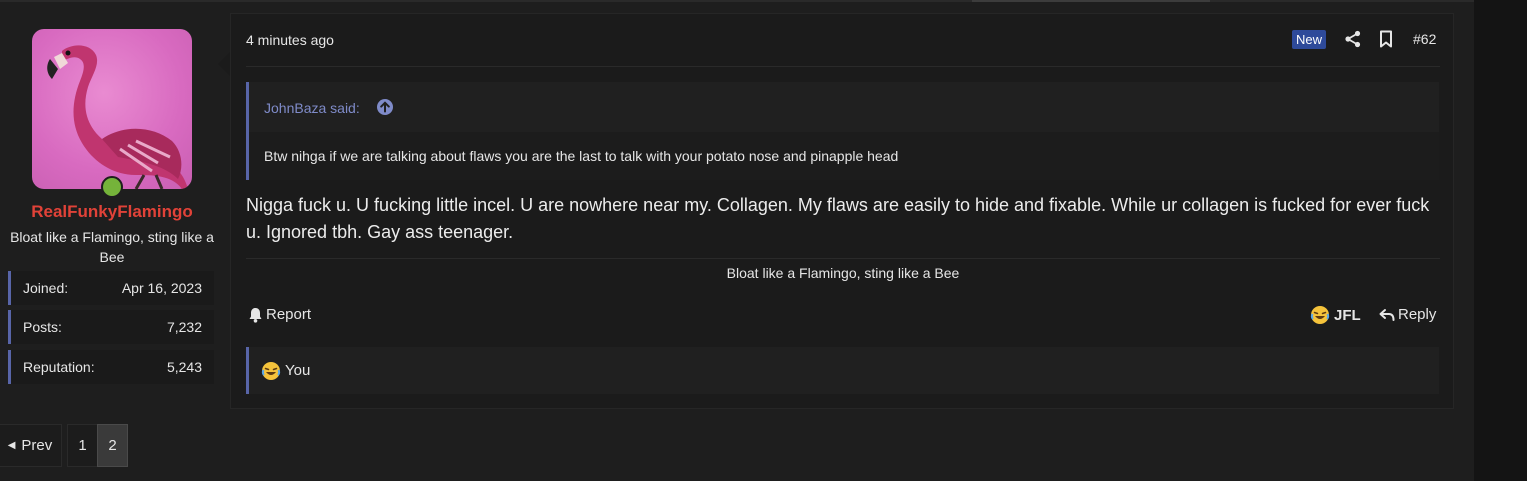 This screenshot has width=1527, height=481. I want to click on reactions-summary: You, so click(297, 370).